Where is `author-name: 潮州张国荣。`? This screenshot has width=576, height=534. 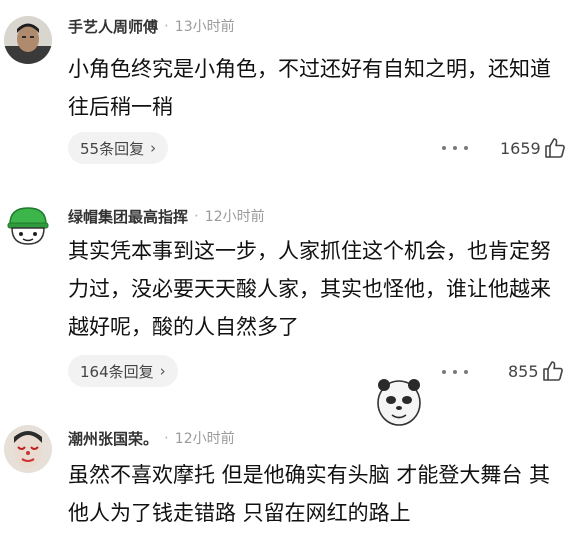 author-name: 潮州张国荣。 is located at coordinates (113, 438).